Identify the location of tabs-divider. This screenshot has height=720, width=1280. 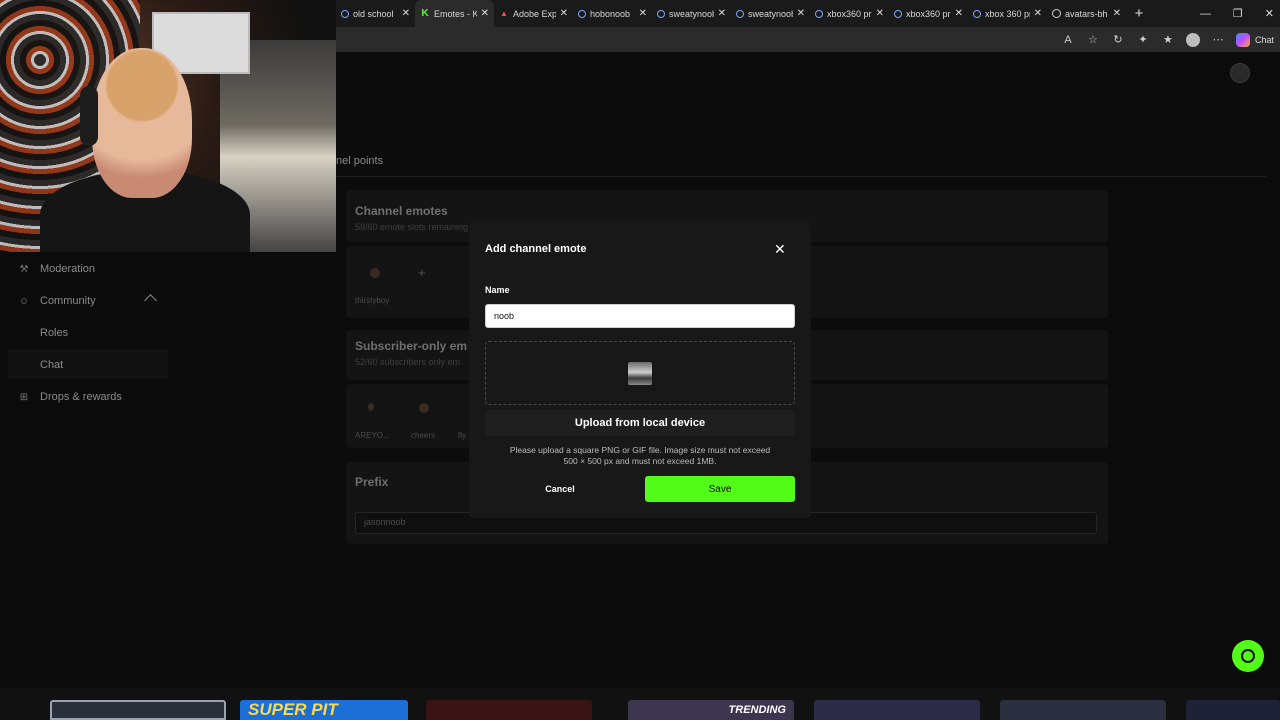
(801, 176).